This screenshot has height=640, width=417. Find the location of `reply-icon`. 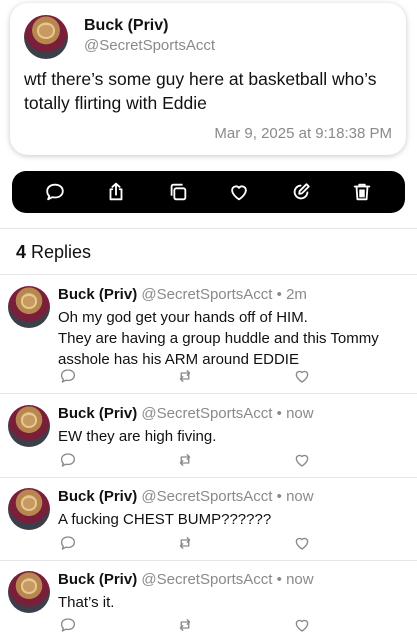

reply-icon is located at coordinates (55, 192).